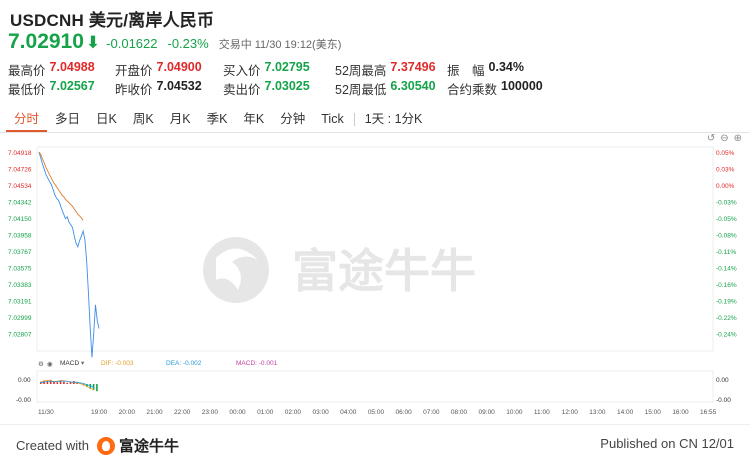 The width and height of the screenshot is (750, 462). I want to click on stat-value: 7.04988, so click(72, 67).